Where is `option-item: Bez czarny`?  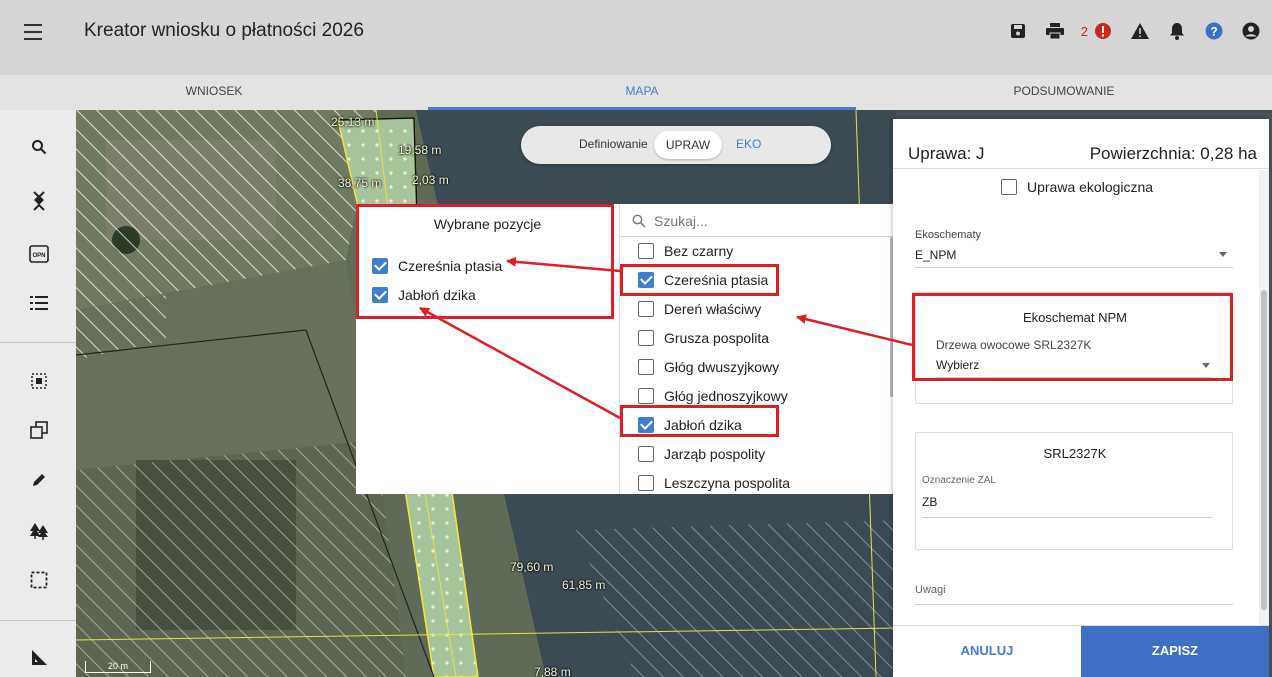
option-item: Bez czarny is located at coordinates (685, 251).